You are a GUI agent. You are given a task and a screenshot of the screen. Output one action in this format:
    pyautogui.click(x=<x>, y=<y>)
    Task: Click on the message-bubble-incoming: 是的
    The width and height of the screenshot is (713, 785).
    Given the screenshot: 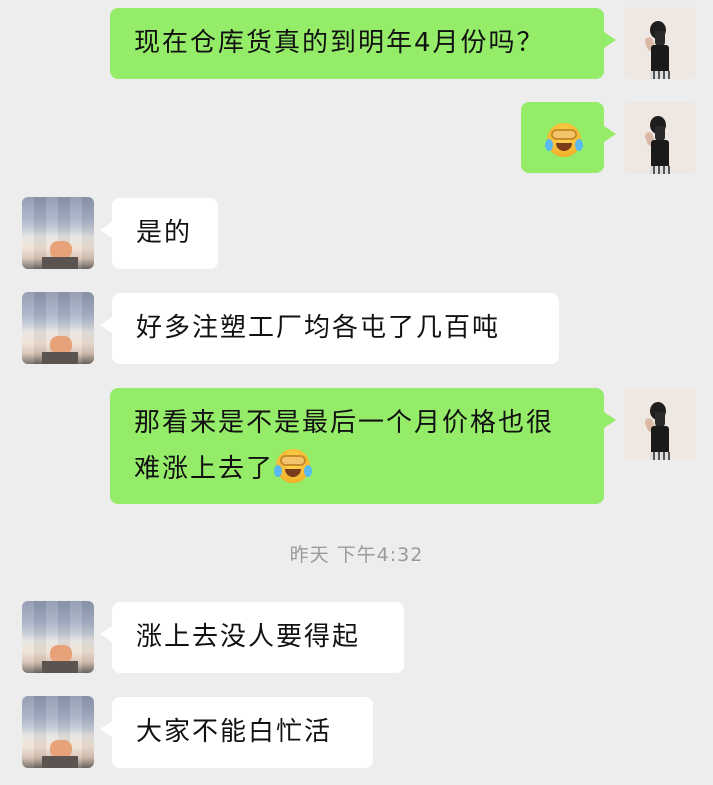 What is the action you would take?
    pyautogui.click(x=159, y=233)
    